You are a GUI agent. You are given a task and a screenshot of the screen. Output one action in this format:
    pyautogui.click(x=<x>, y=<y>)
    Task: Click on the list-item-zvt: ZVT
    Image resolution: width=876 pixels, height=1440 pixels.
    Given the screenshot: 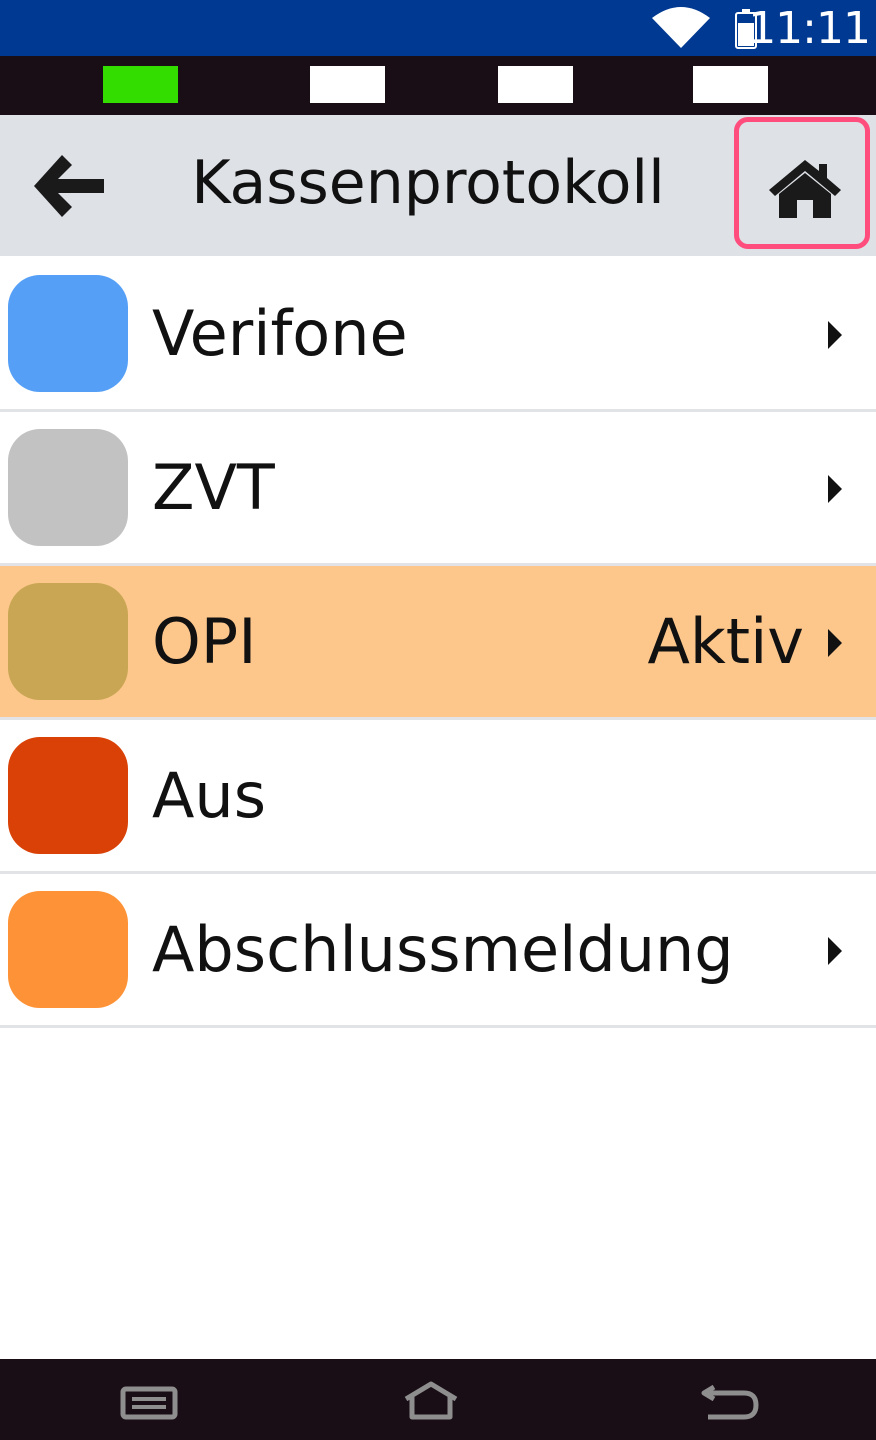 What is the action you would take?
    pyautogui.click(x=438, y=489)
    